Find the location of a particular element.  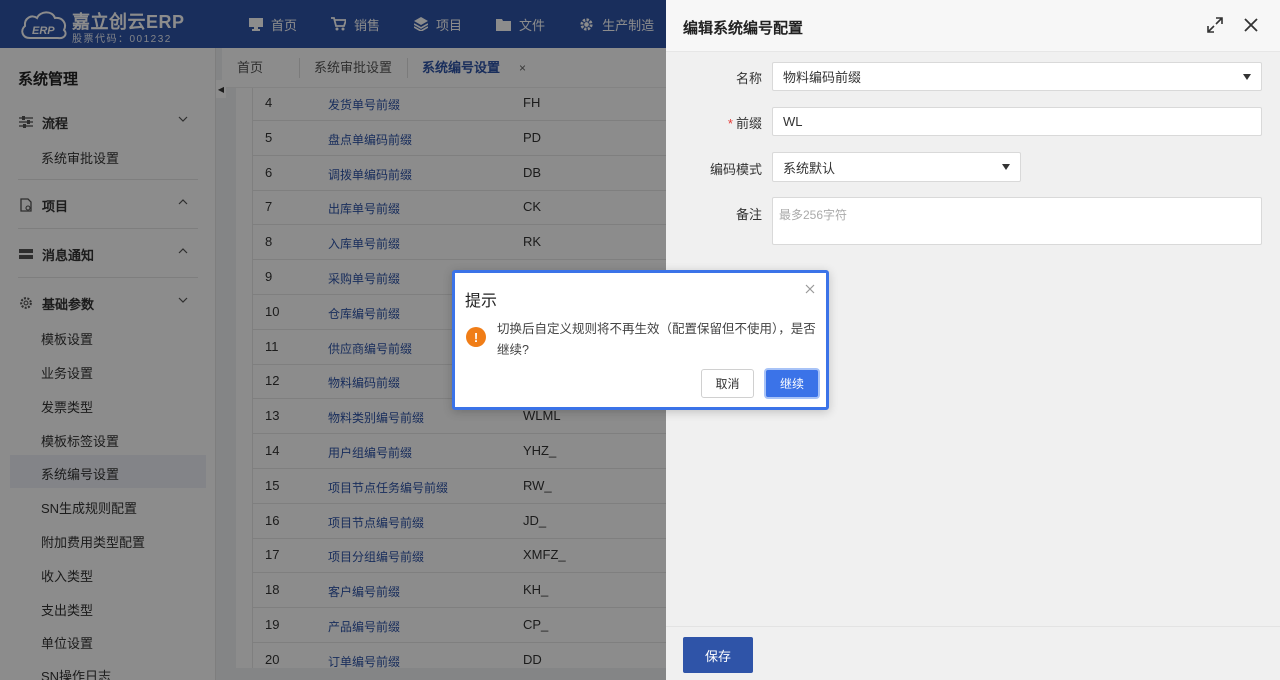

mode-label: 编码模式 is located at coordinates (735, 169).